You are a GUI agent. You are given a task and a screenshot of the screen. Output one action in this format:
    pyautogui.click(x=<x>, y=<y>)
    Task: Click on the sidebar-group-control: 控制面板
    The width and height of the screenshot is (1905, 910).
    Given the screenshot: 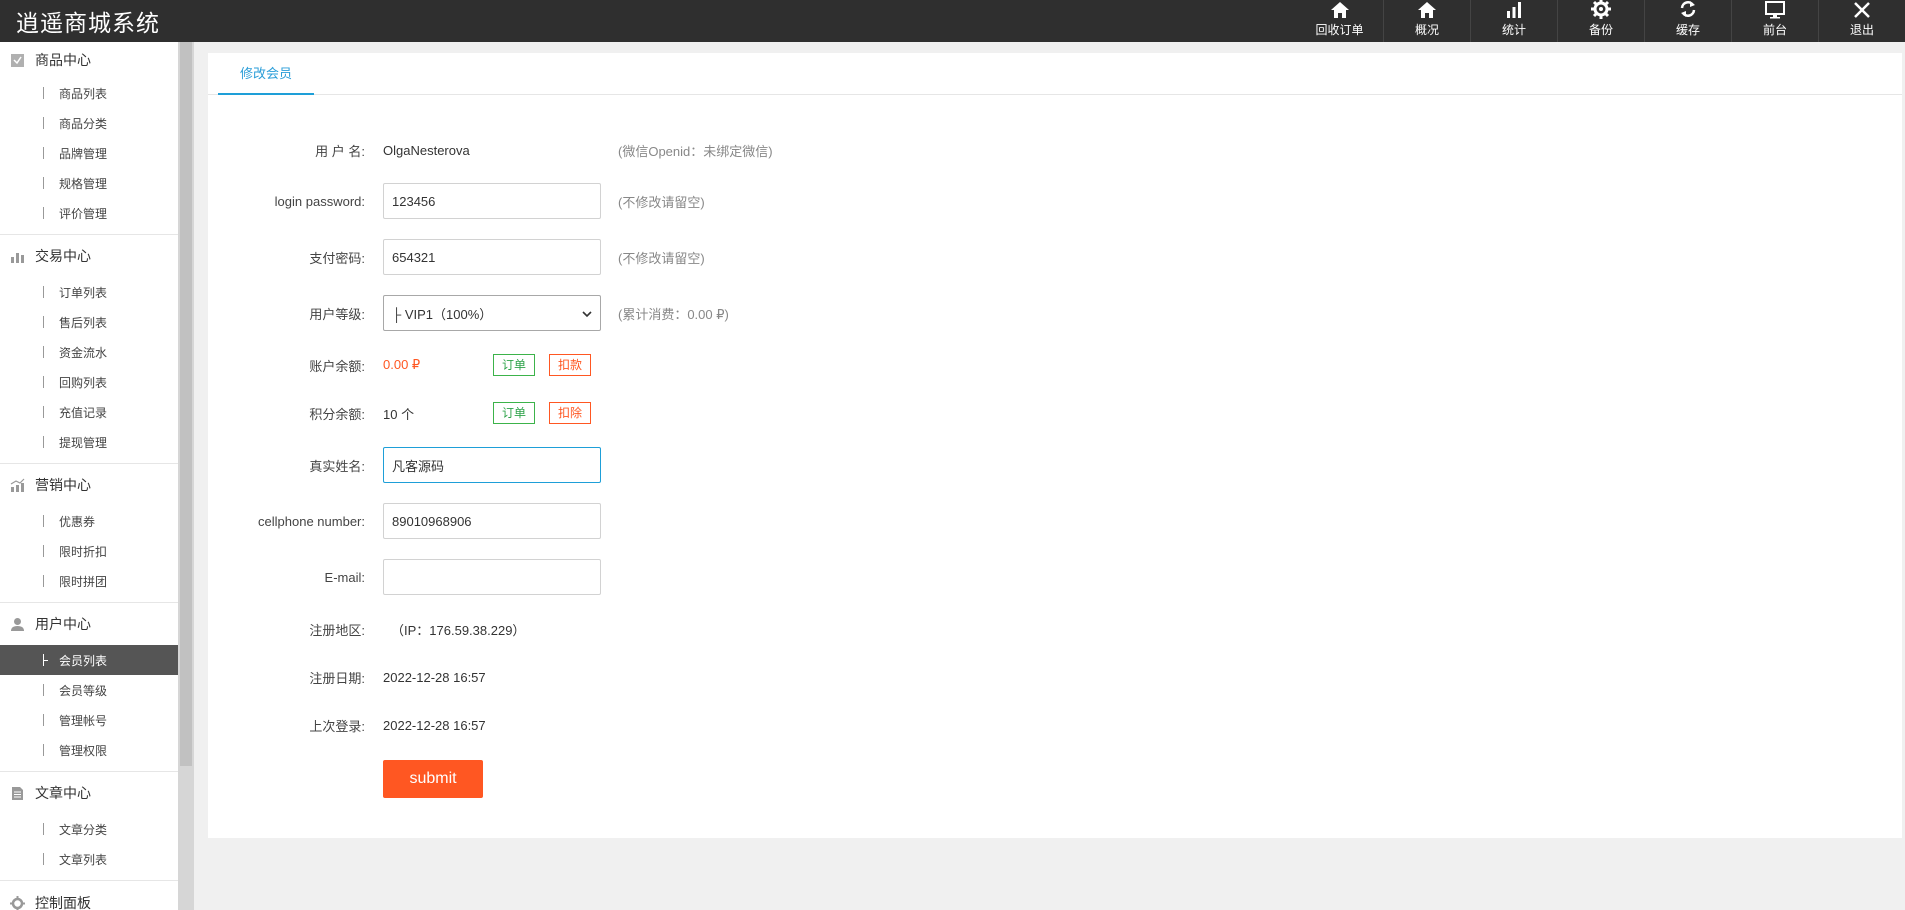 What is the action you would take?
    pyautogui.click(x=97, y=895)
    